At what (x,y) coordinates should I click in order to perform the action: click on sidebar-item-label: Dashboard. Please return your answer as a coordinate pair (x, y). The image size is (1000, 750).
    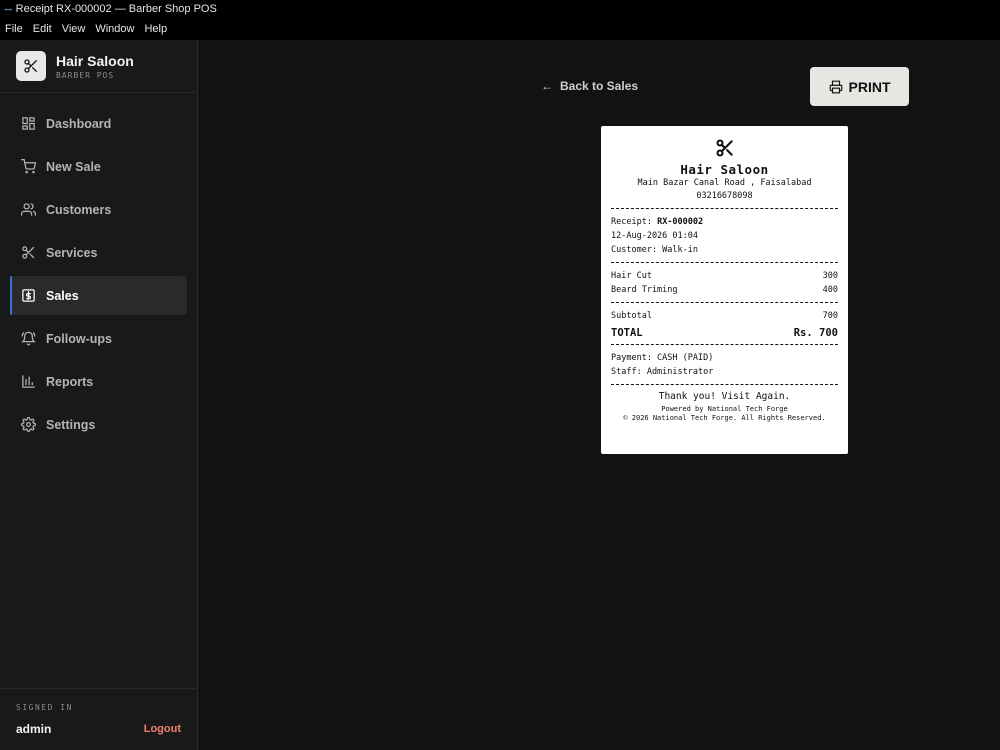
    Looking at the image, I should click on (79, 123).